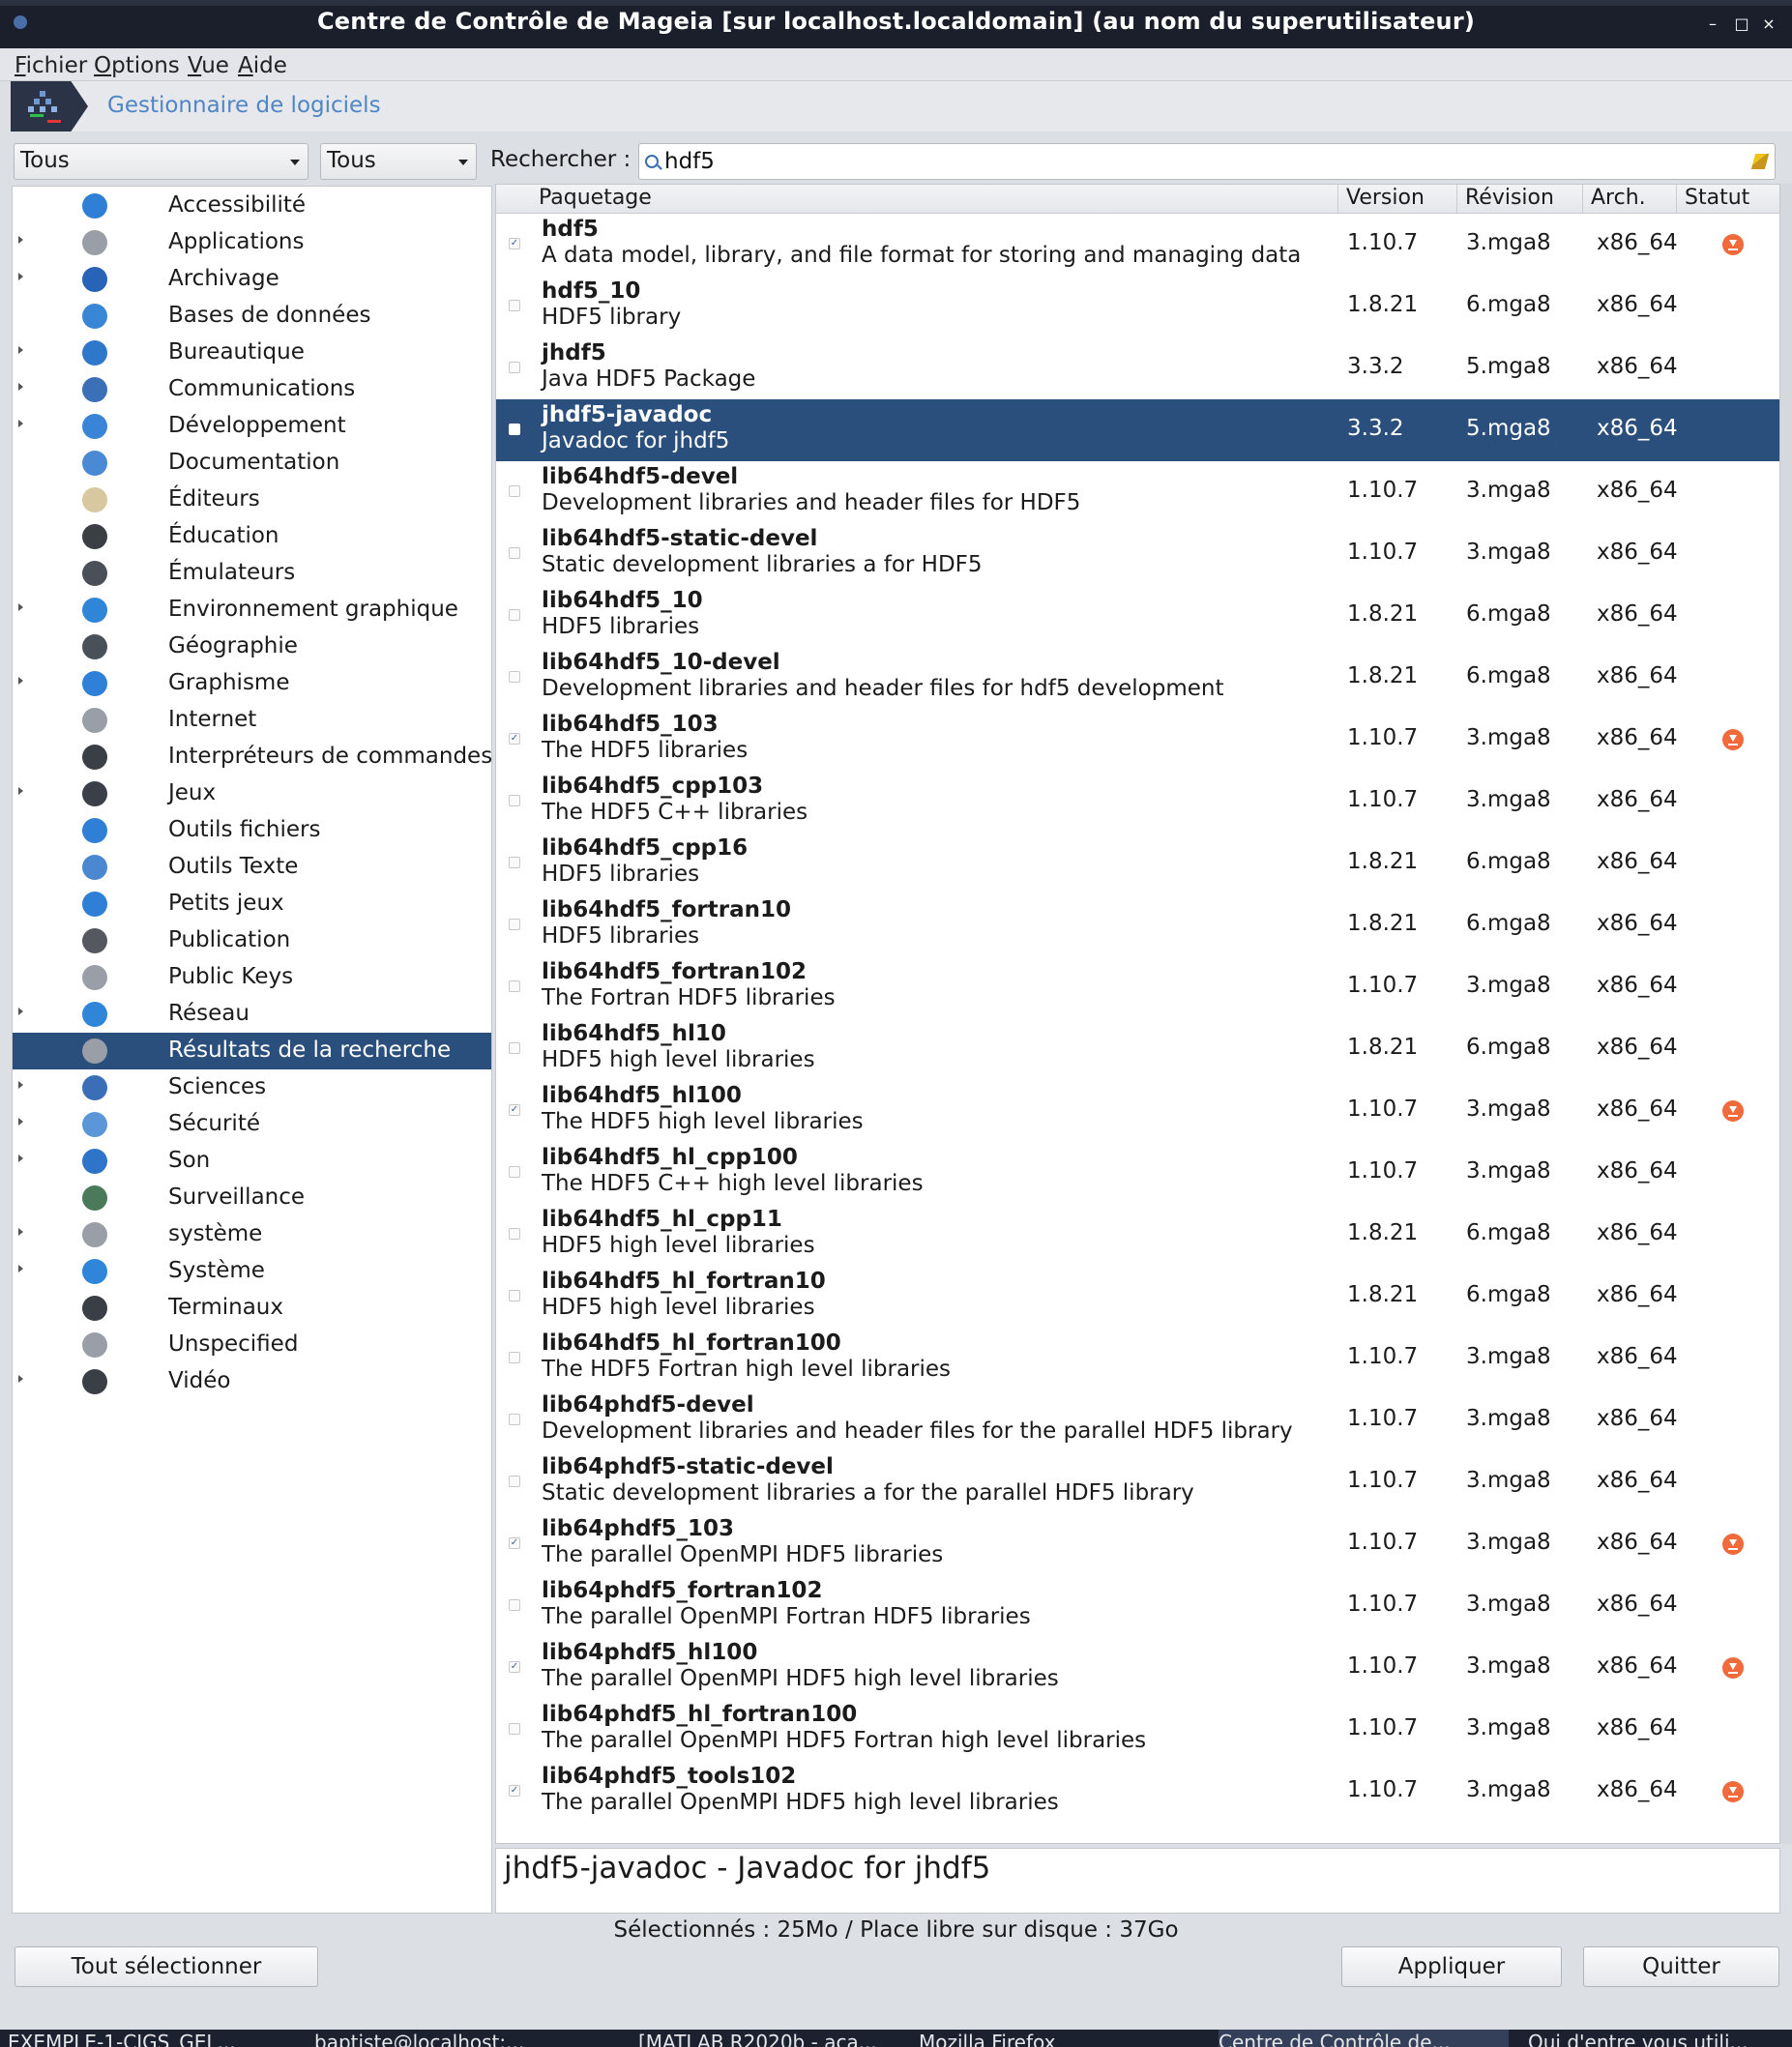 Image resolution: width=1792 pixels, height=2047 pixels. Describe the element at coordinates (51, 65) in the screenshot. I see `menu-fichier: Fichier` at that location.